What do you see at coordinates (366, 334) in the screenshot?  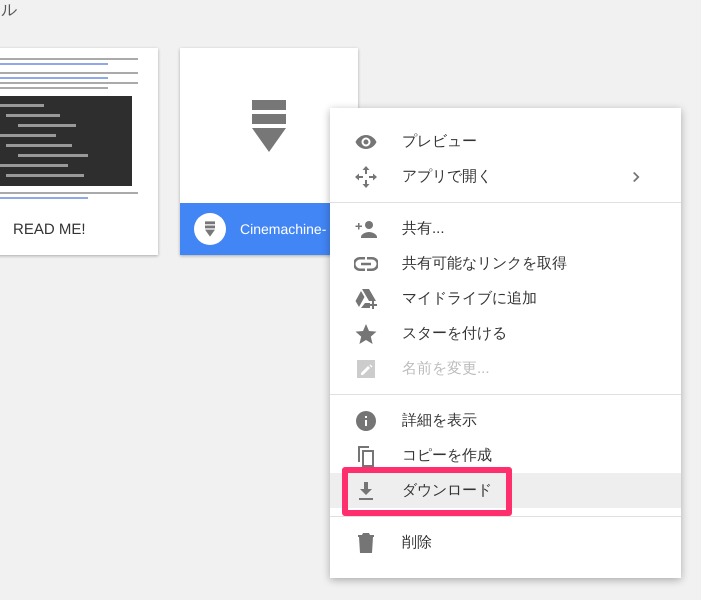 I see `star-icon` at bounding box center [366, 334].